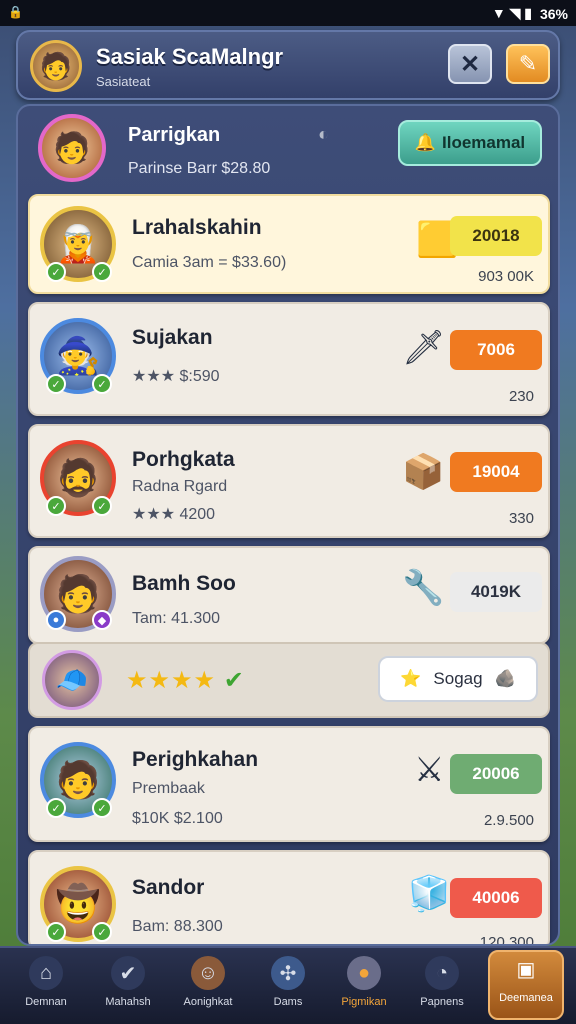 The height and width of the screenshot is (1024, 576). I want to click on gem-icon: ●, so click(364, 973).